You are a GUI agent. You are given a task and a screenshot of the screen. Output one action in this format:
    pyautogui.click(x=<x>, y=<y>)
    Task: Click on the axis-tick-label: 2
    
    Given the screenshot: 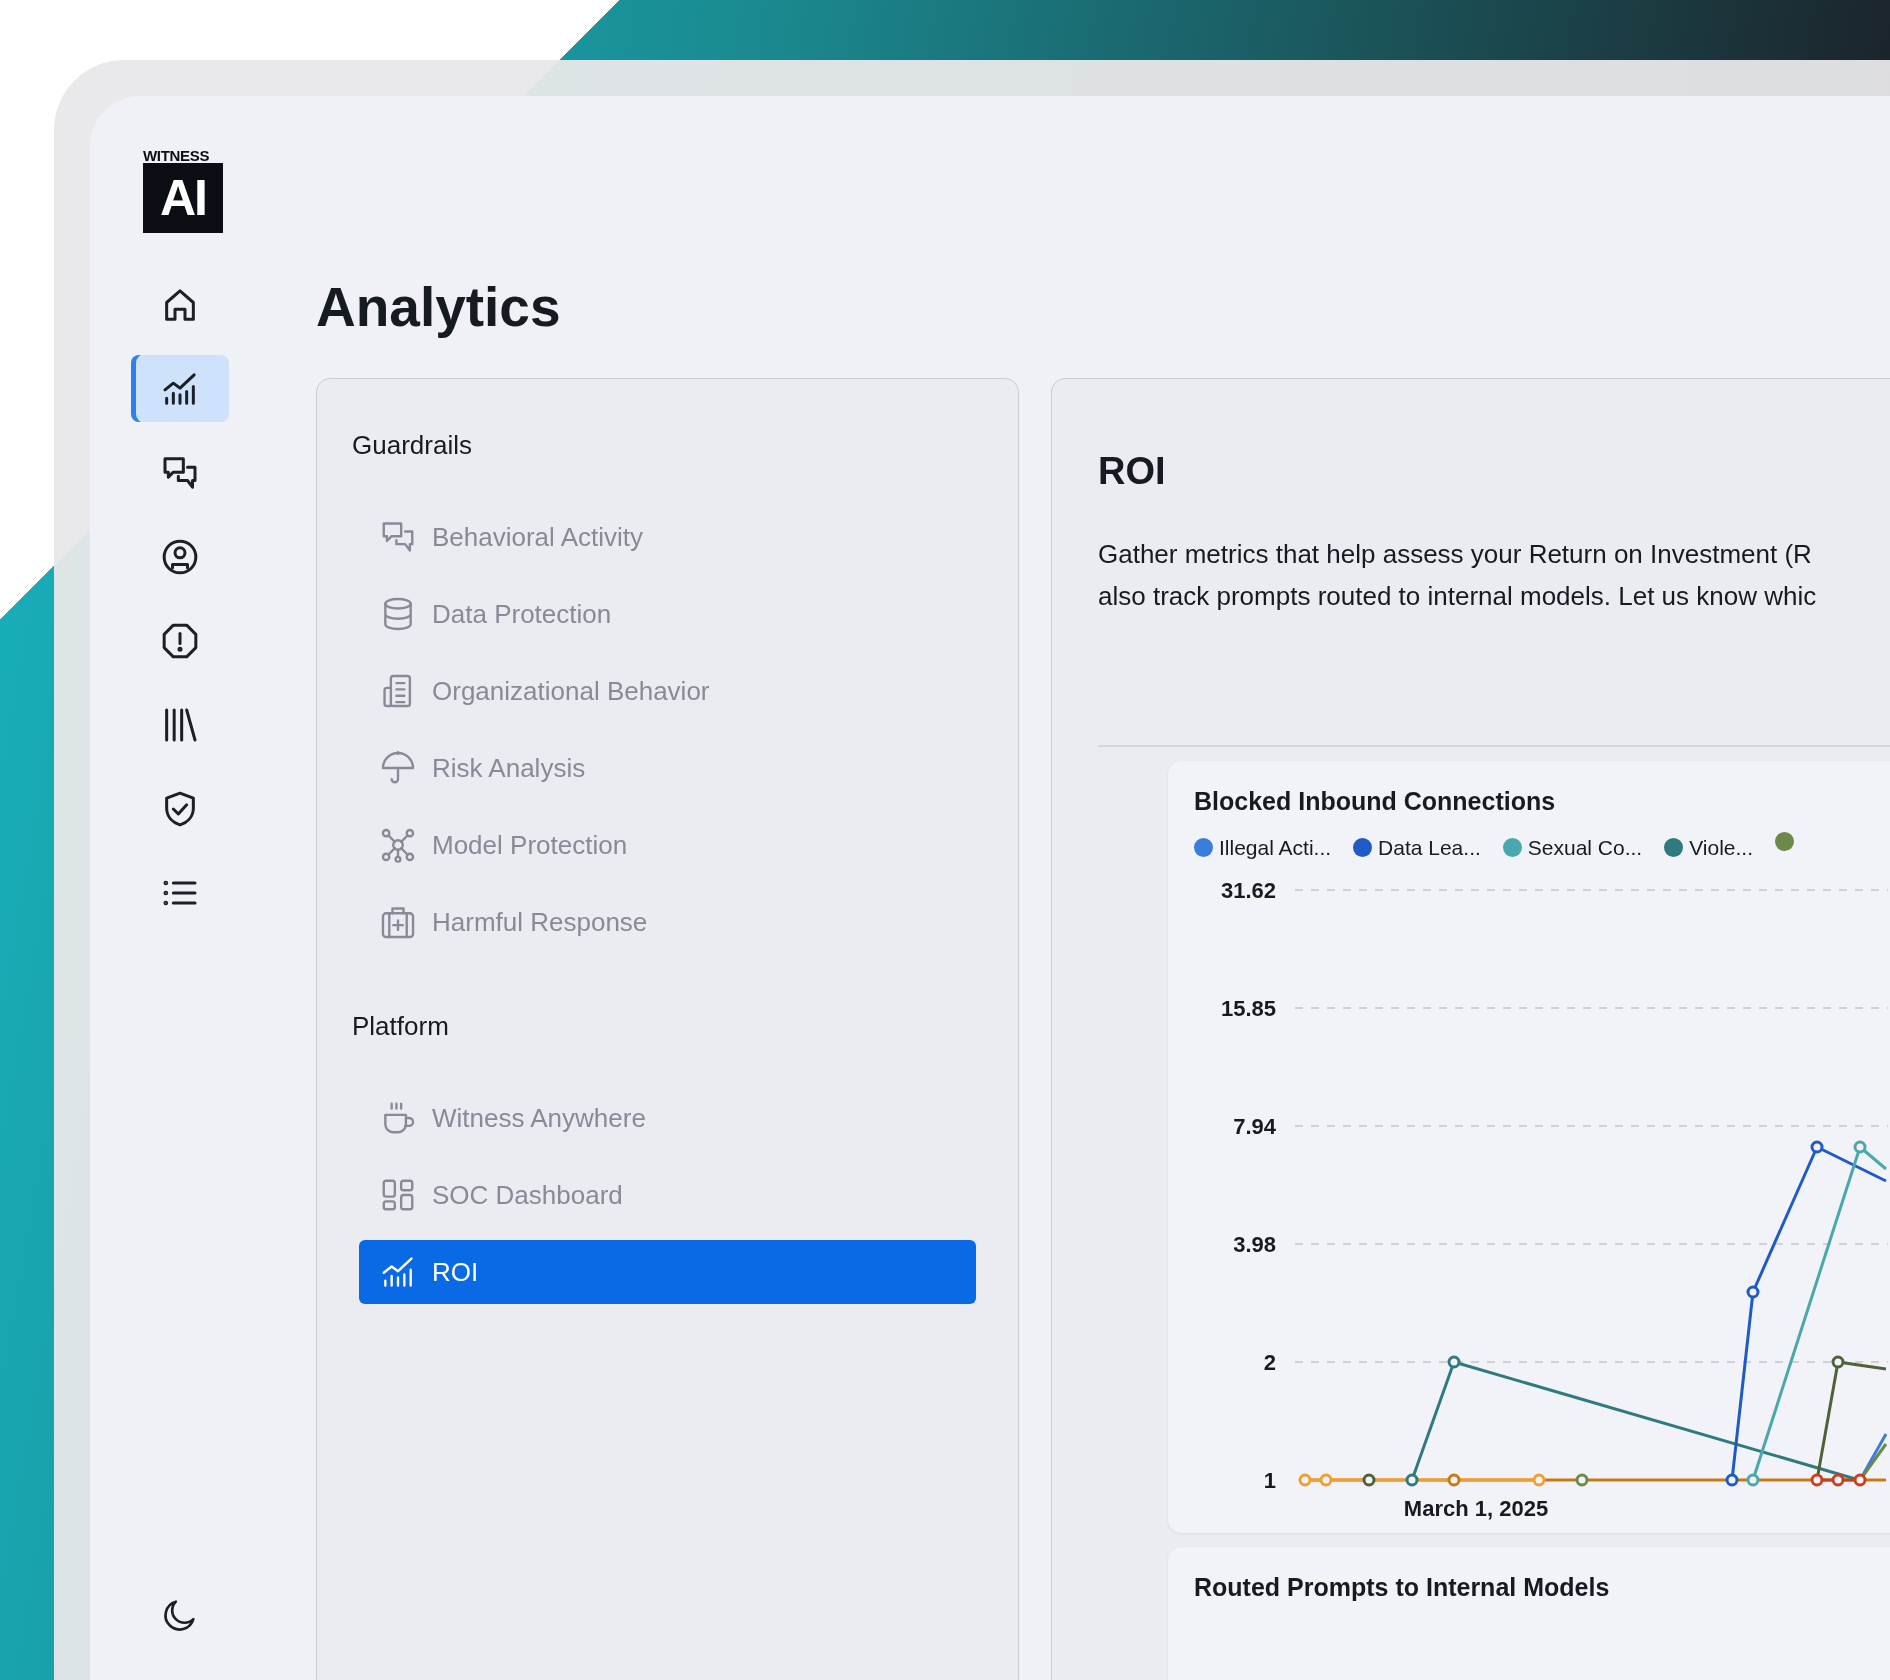 What is the action you would take?
    pyautogui.click(x=1269, y=1362)
    